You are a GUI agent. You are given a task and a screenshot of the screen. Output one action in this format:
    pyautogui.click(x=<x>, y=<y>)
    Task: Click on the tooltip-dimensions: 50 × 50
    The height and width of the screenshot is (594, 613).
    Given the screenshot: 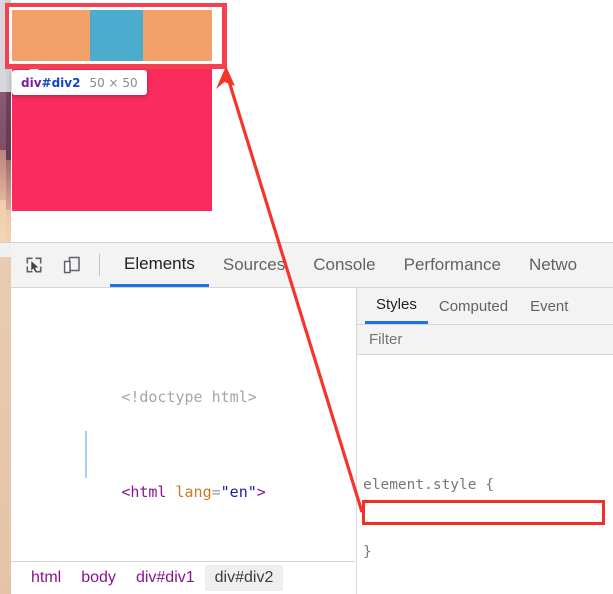 What is the action you would take?
    pyautogui.click(x=113, y=83)
    